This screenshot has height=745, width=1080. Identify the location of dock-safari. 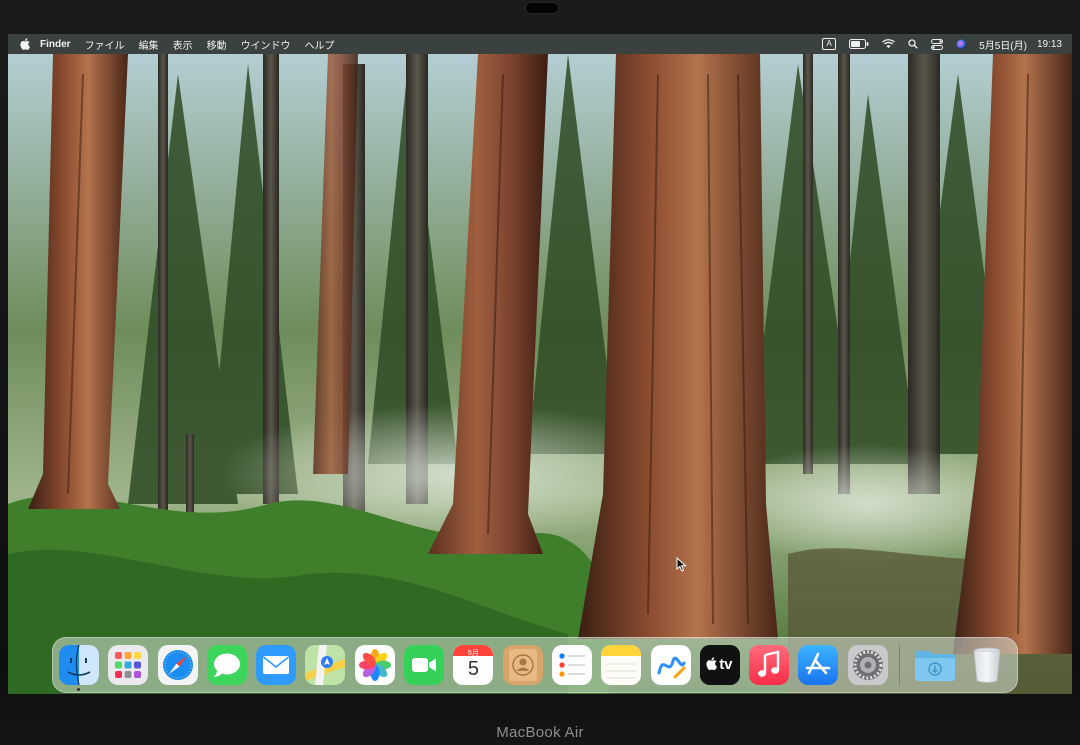
(177, 665).